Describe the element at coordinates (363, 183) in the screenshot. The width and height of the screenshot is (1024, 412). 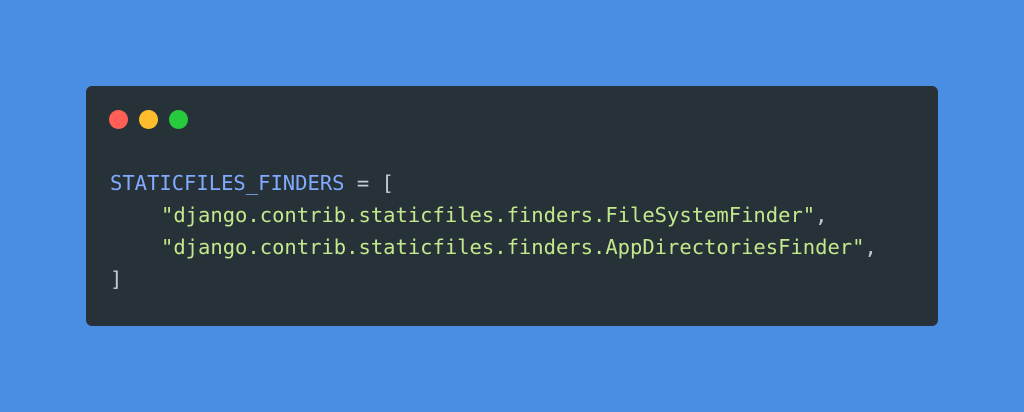
I see `assign-operator: =` at that location.